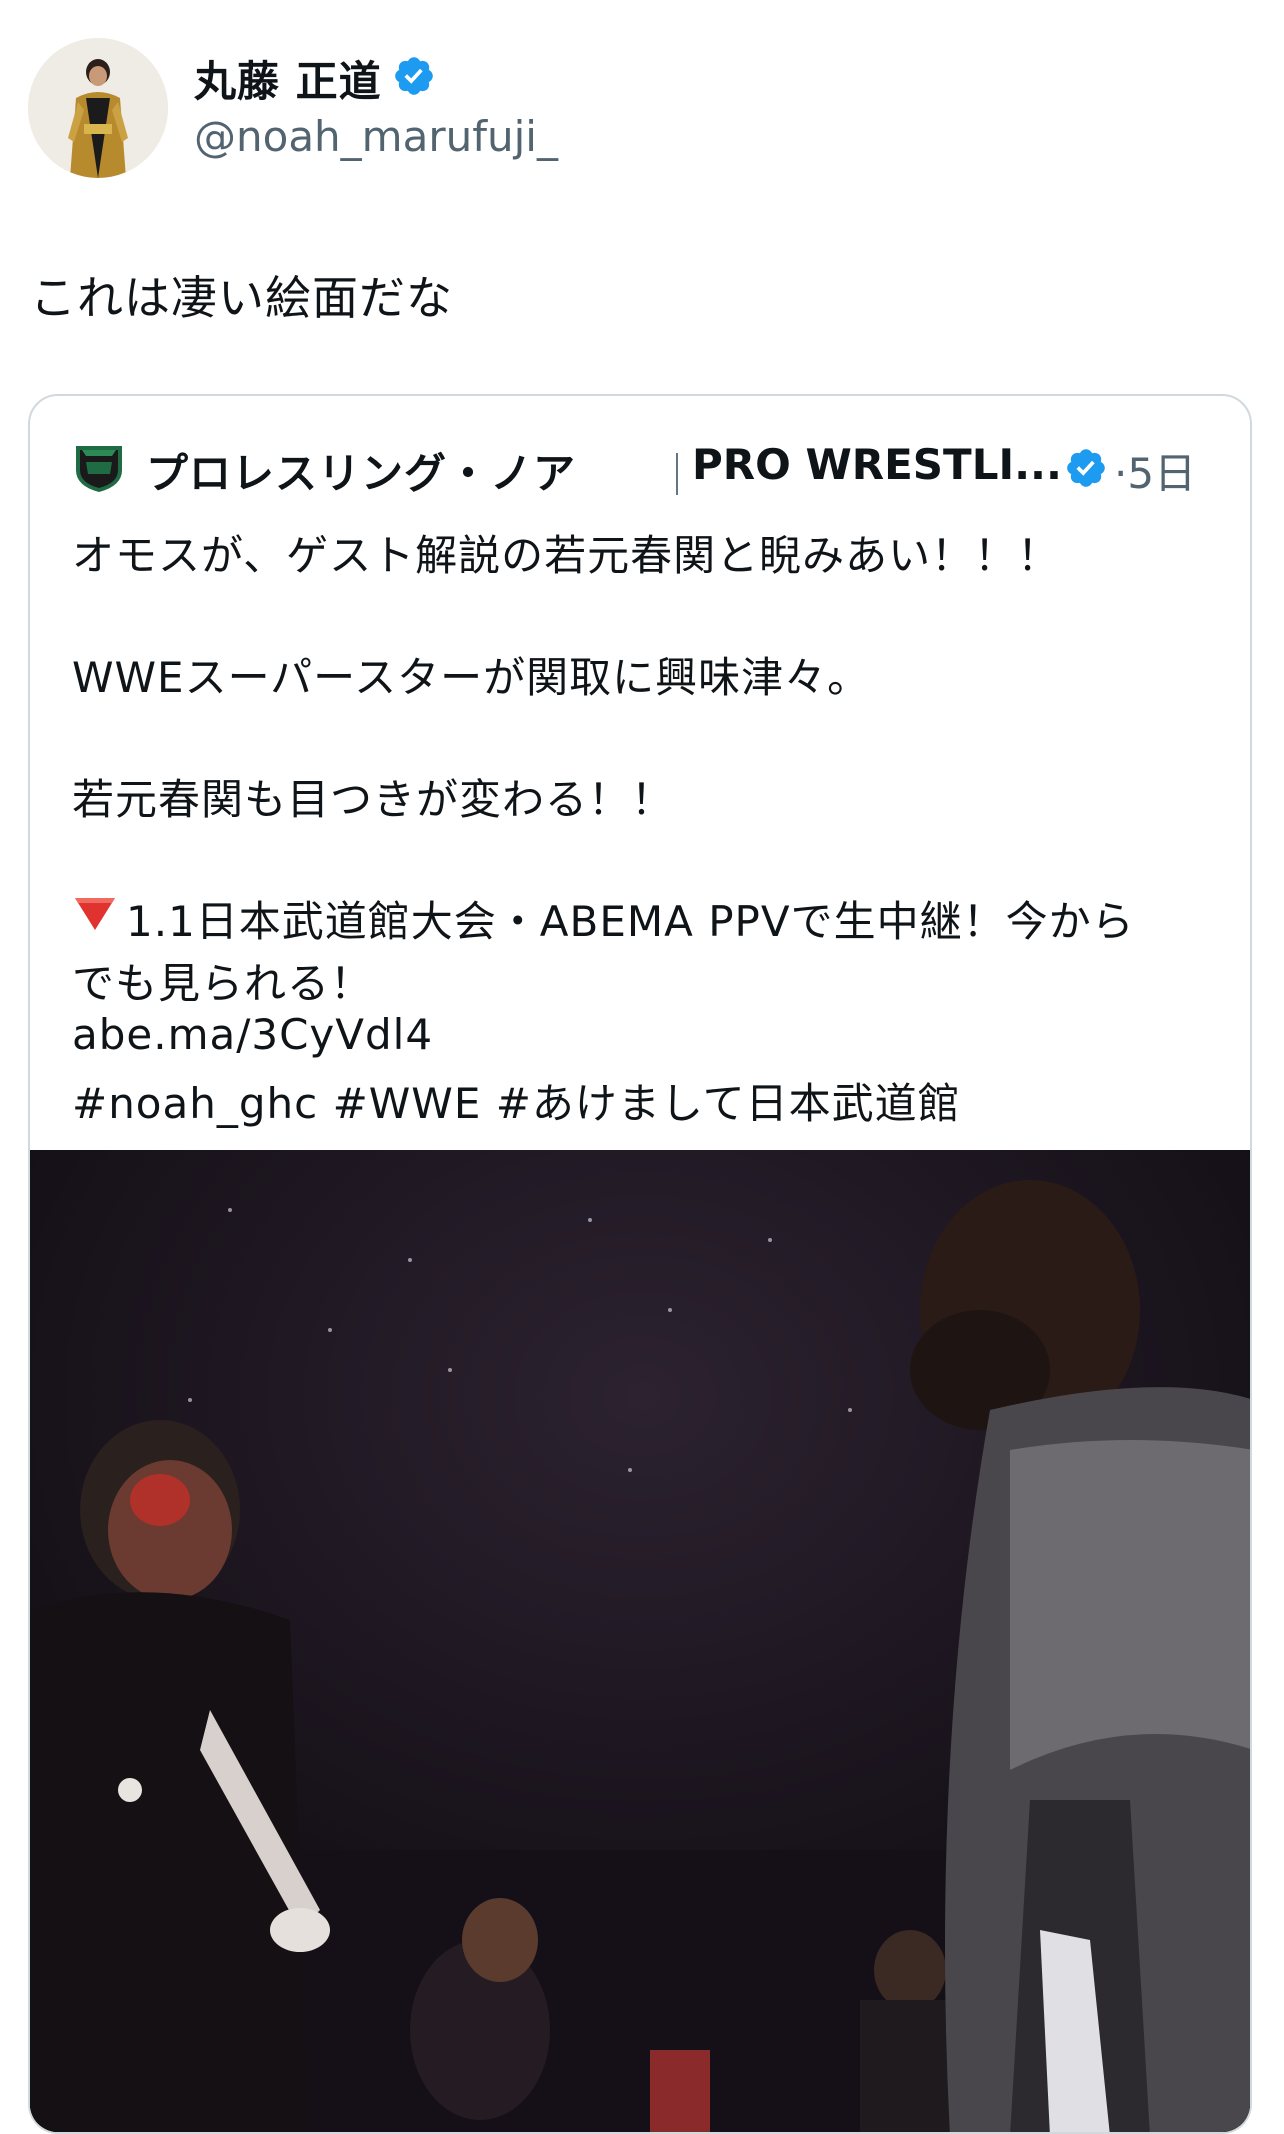  I want to click on avatar-image, so click(98, 108).